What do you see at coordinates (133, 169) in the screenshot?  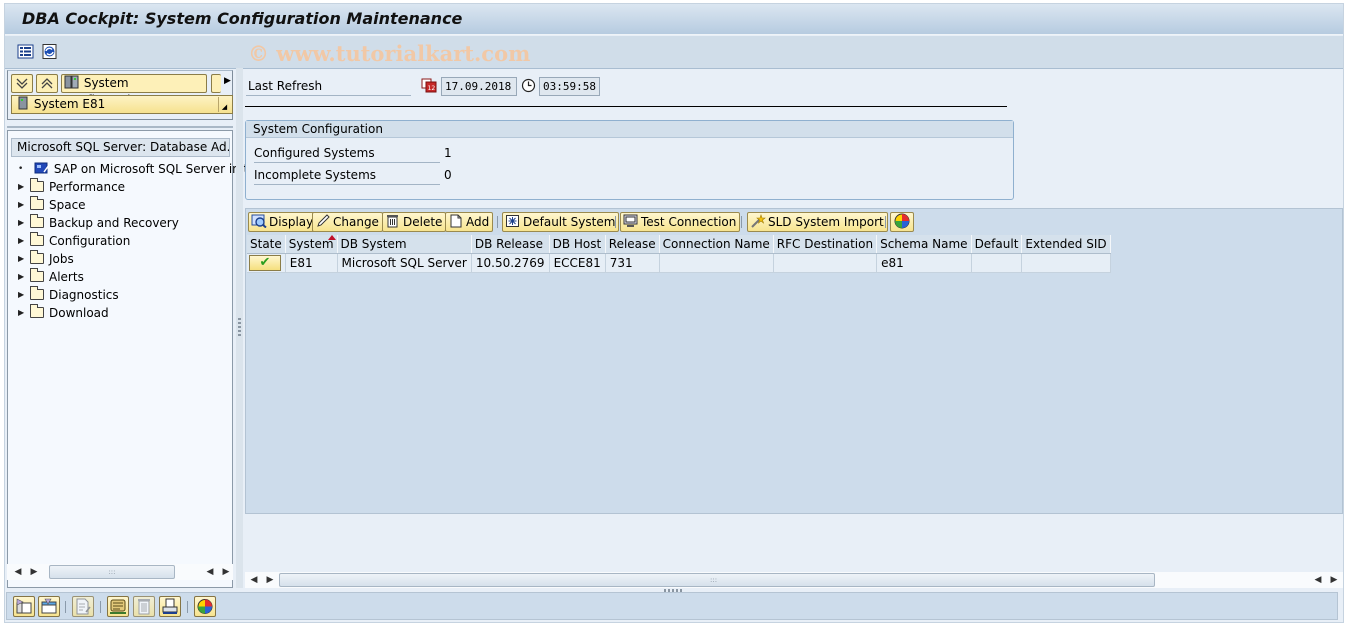 I see `tree-item-sap-on-mssql: • SAP on Microsoft SQL Server in t` at bounding box center [133, 169].